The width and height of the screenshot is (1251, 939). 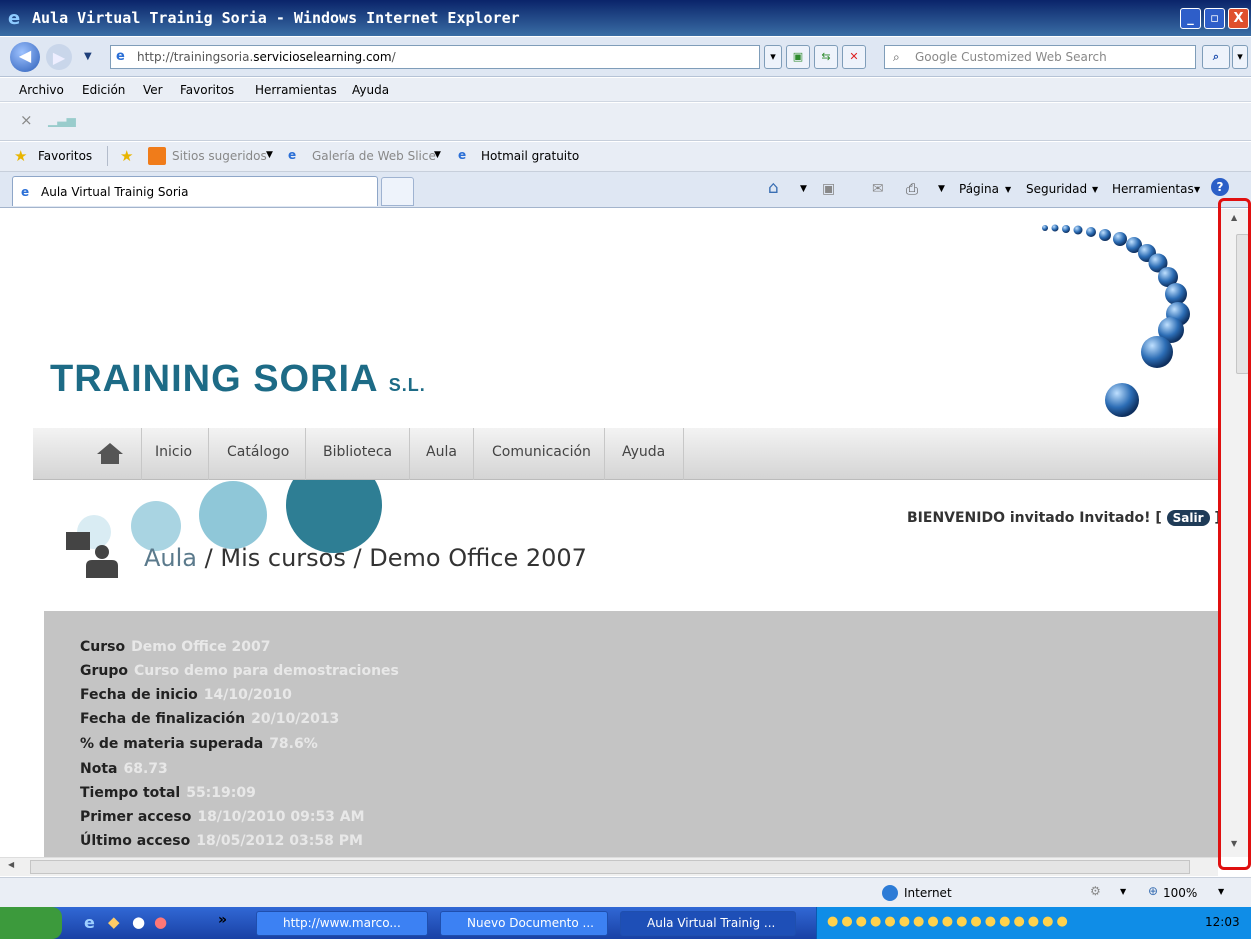 What do you see at coordinates (41, 90) in the screenshot?
I see `menu-archivo: Archivo` at bounding box center [41, 90].